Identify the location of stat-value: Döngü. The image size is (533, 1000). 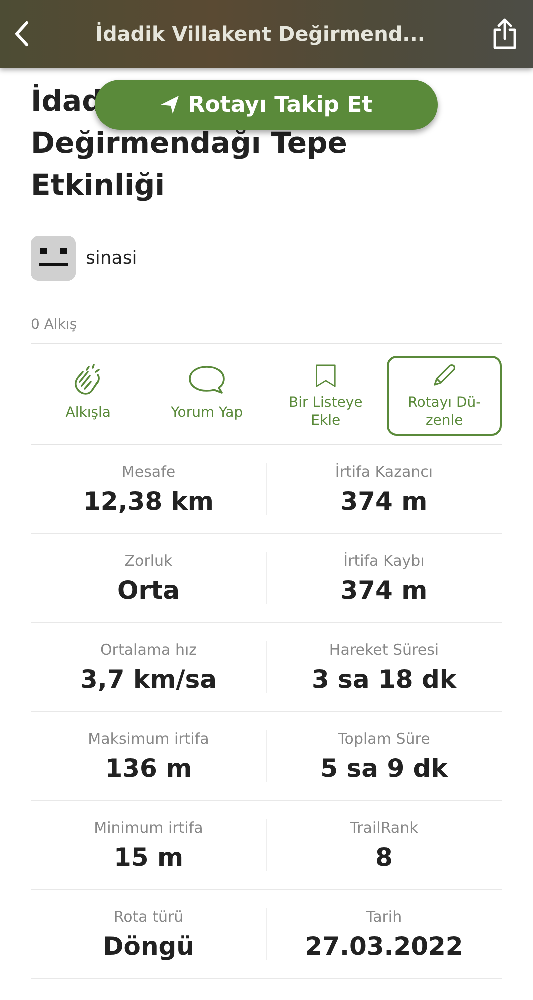
(148, 946).